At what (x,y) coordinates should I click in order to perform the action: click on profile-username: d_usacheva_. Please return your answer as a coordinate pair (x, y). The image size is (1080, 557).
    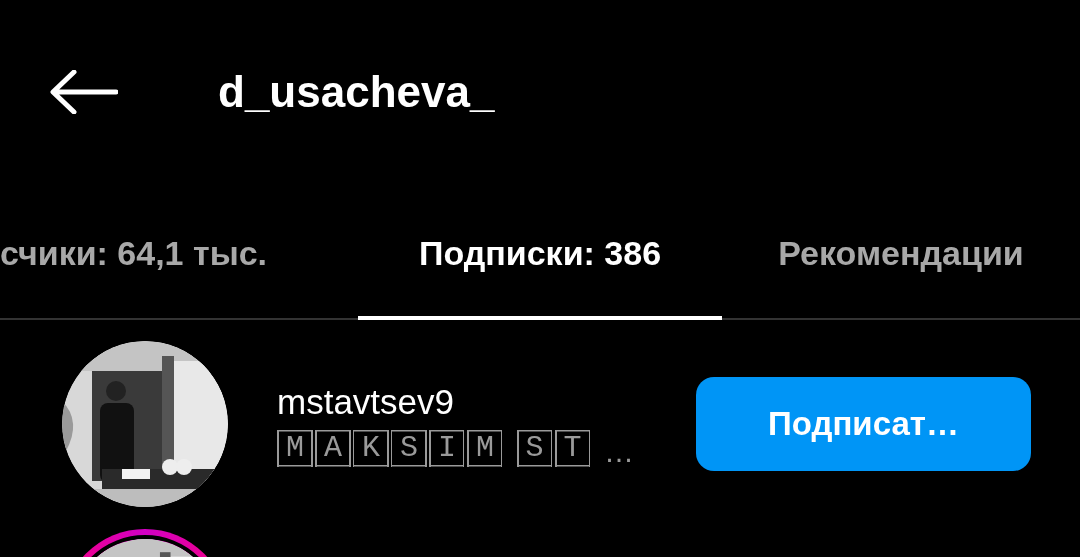
    Looking at the image, I should click on (356, 92).